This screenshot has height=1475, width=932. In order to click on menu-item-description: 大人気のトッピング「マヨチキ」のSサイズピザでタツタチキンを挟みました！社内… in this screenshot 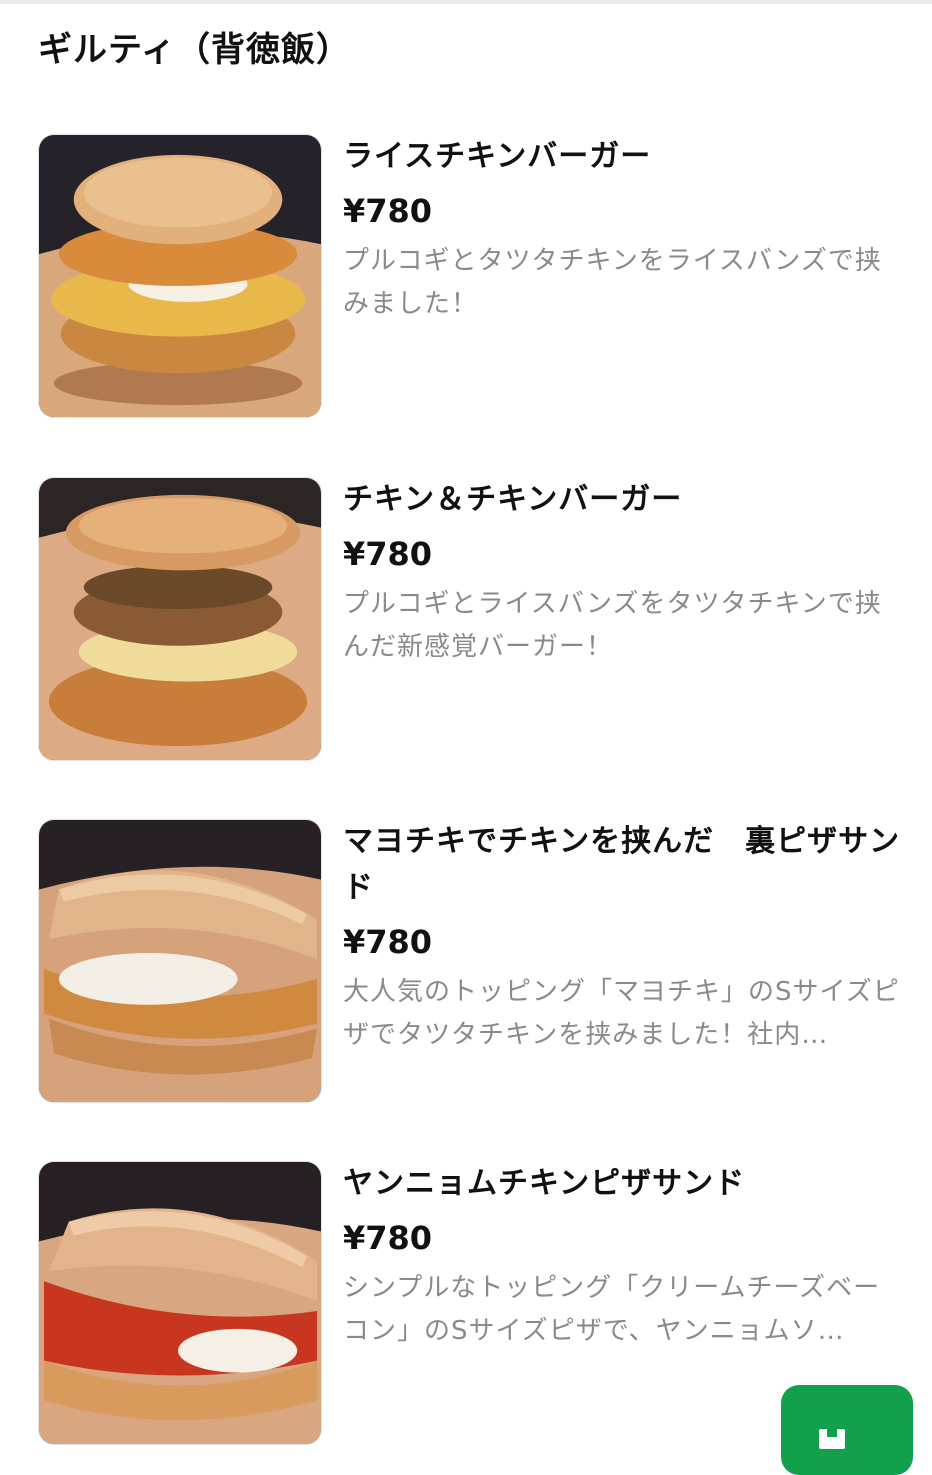, I will do `click(621, 1013)`.